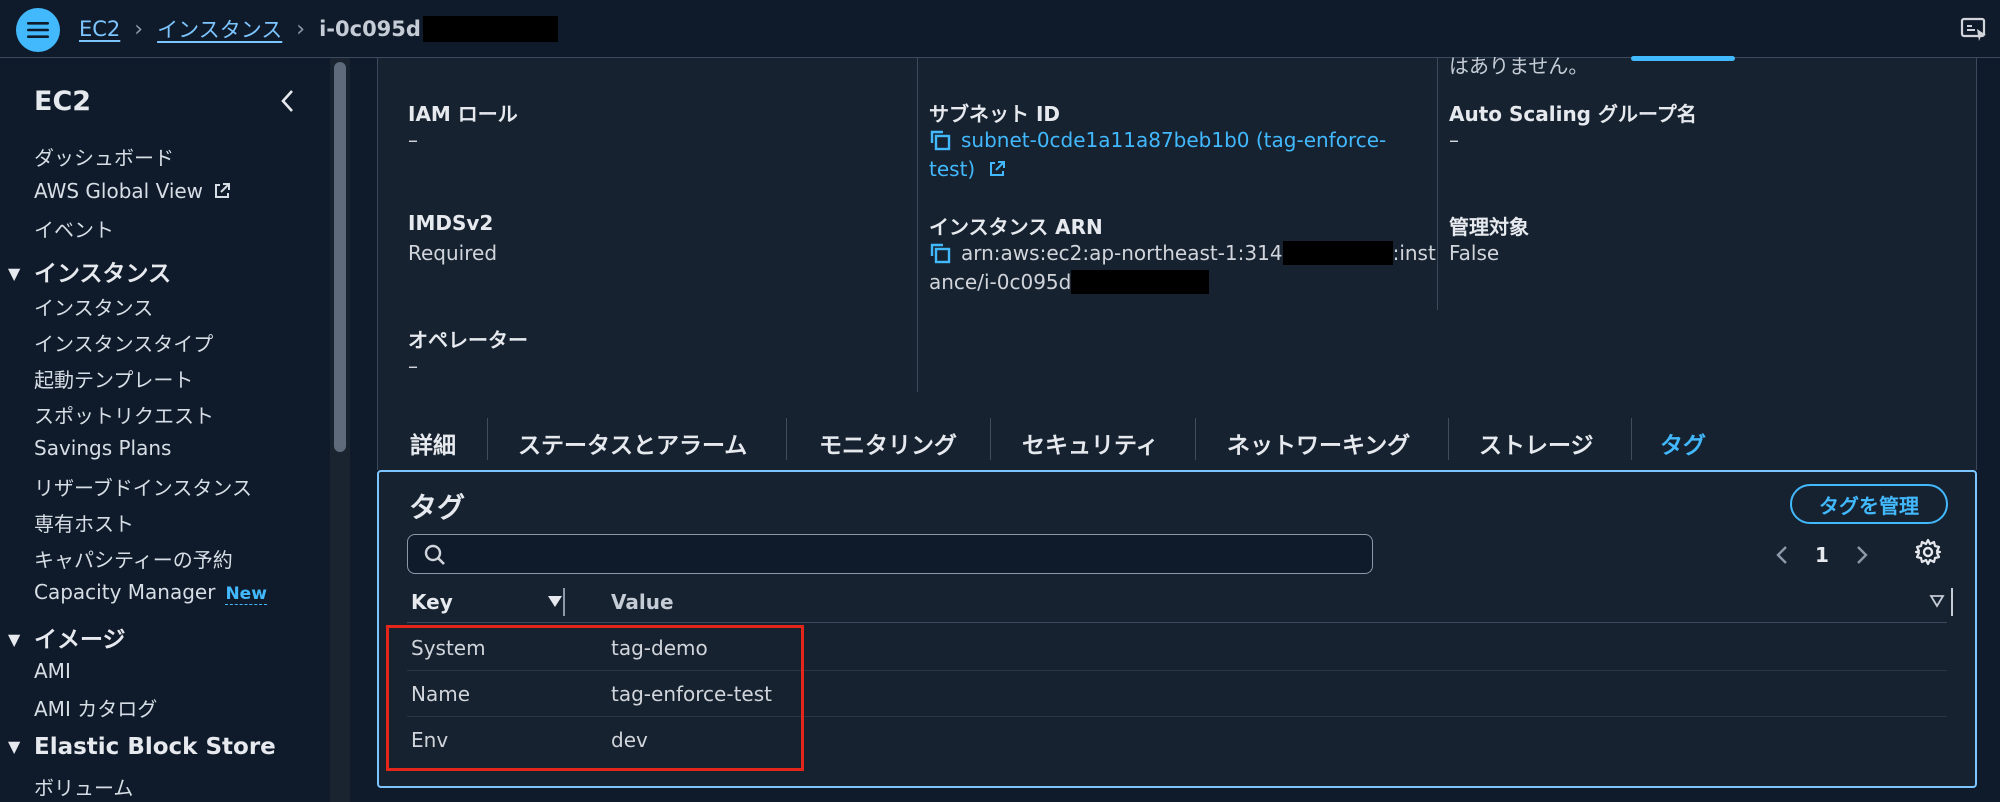 The image size is (2000, 802). What do you see at coordinates (370, 29) in the screenshot?
I see `breadcrumb-current: i-0c095d` at bounding box center [370, 29].